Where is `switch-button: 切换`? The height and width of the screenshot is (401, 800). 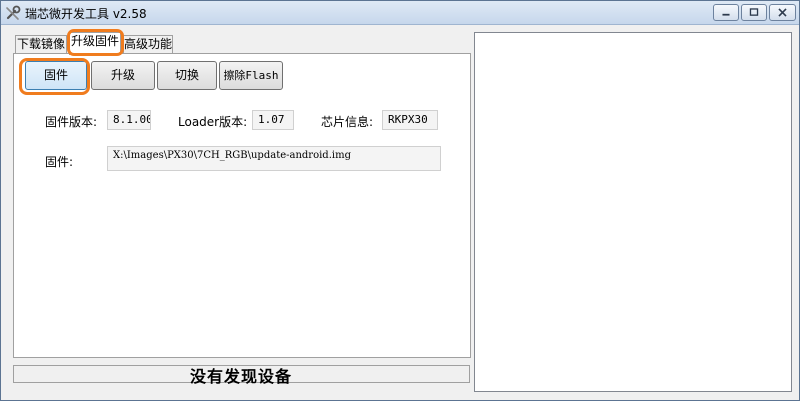 switch-button: 切换 is located at coordinates (187, 75).